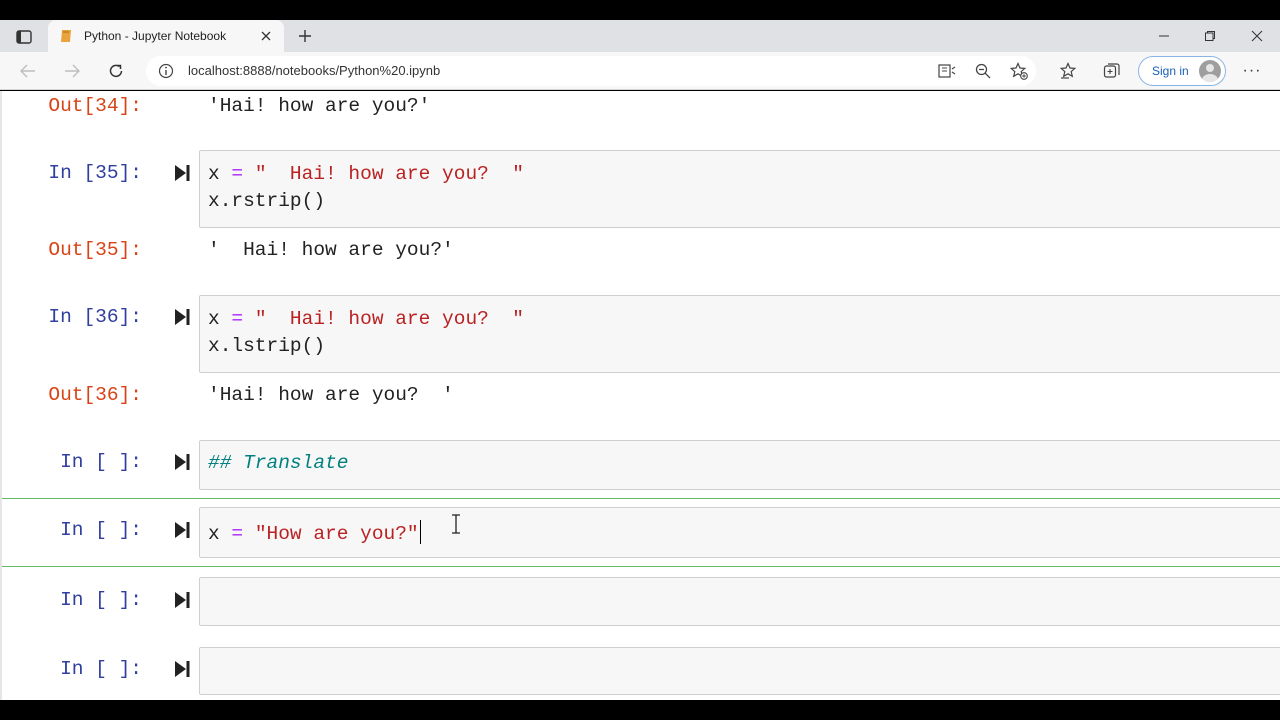  What do you see at coordinates (266, 36) in the screenshot?
I see `close-tab-icon` at bounding box center [266, 36].